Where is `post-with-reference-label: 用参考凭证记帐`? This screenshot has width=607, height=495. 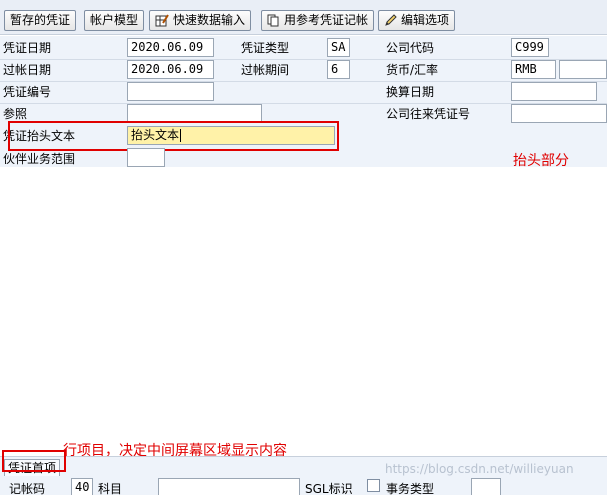
post-with-reference-label: 用参考凭证记帐 is located at coordinates (326, 20).